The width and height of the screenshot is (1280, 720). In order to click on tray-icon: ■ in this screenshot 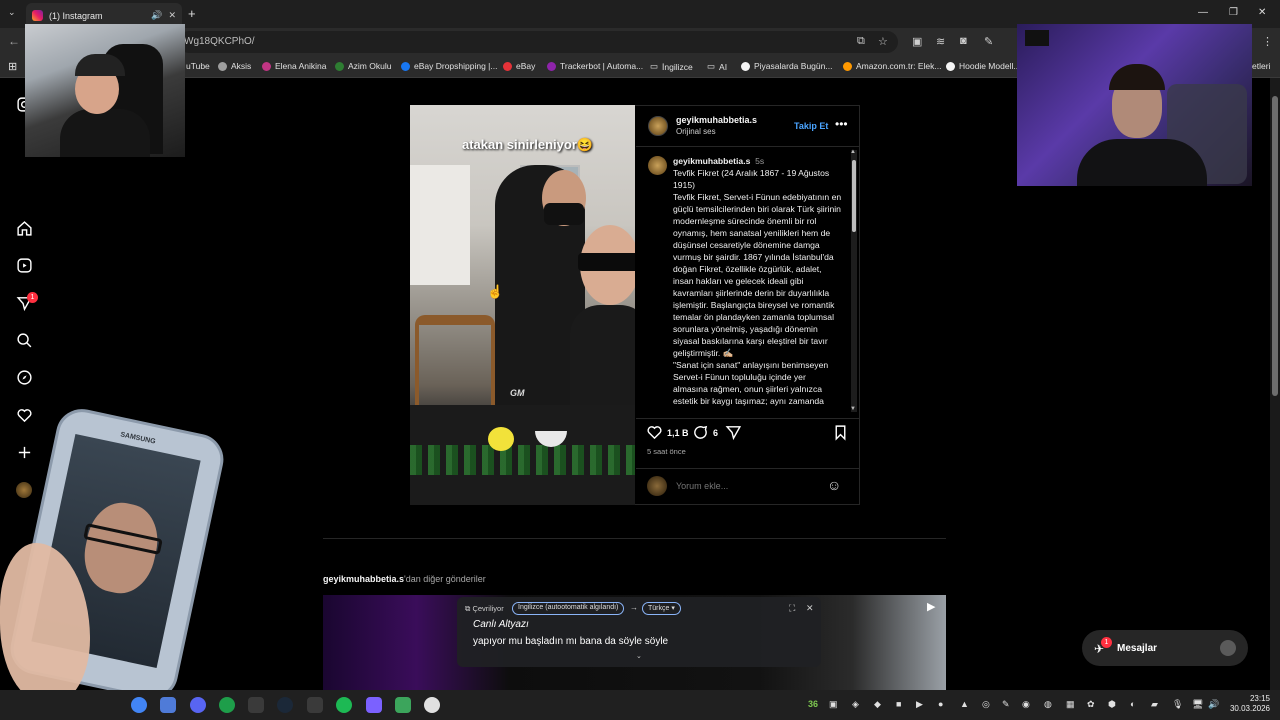, I will do `click(898, 704)`.